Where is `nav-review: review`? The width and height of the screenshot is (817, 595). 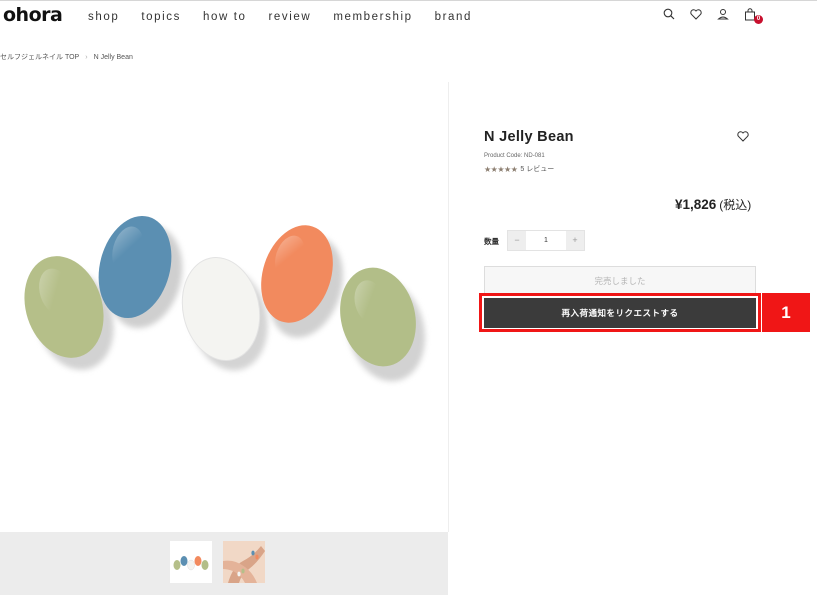
nav-review: review is located at coordinates (289, 17).